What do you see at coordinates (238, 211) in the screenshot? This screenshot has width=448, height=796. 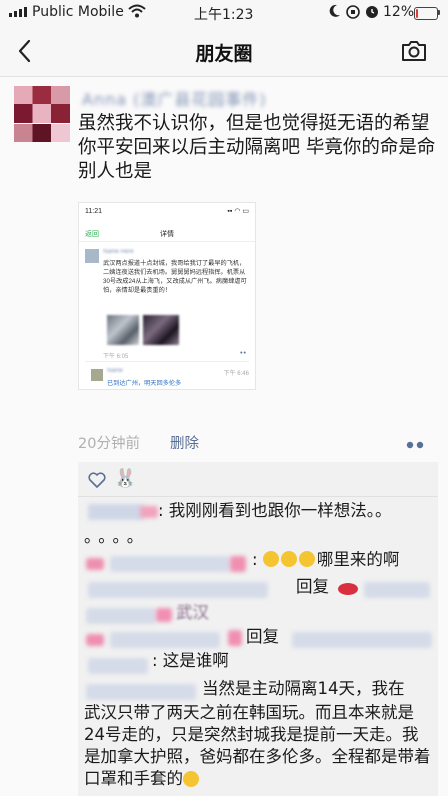 I see `image-status-icons: ▪▪ ◠ ▭` at bounding box center [238, 211].